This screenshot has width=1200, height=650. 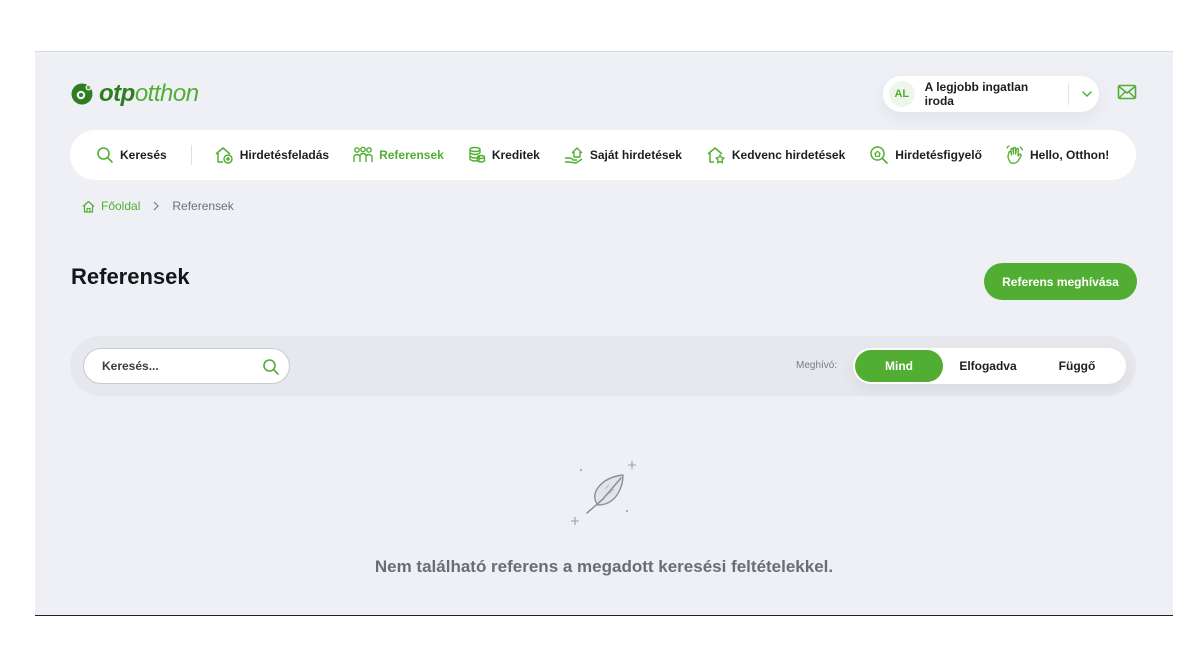 I want to click on filter-option-all: Mind, so click(x=899, y=366).